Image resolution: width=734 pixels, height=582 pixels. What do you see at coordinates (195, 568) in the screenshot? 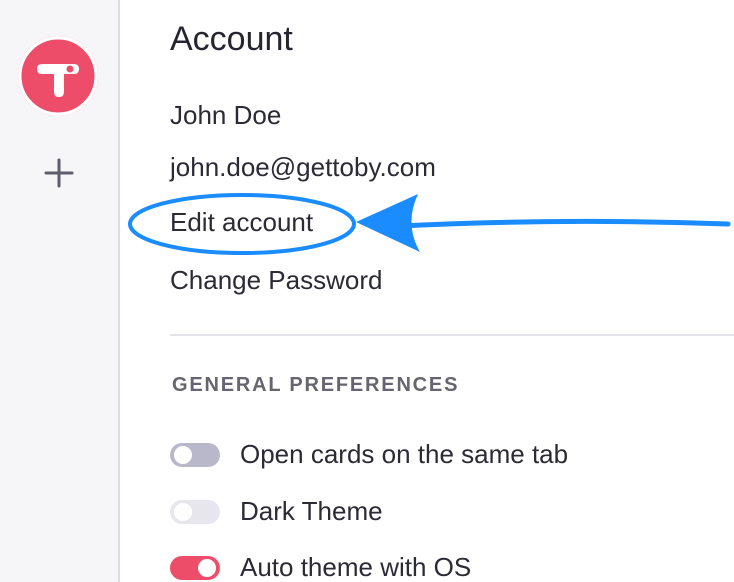
I see `auto-theme-toggle` at bounding box center [195, 568].